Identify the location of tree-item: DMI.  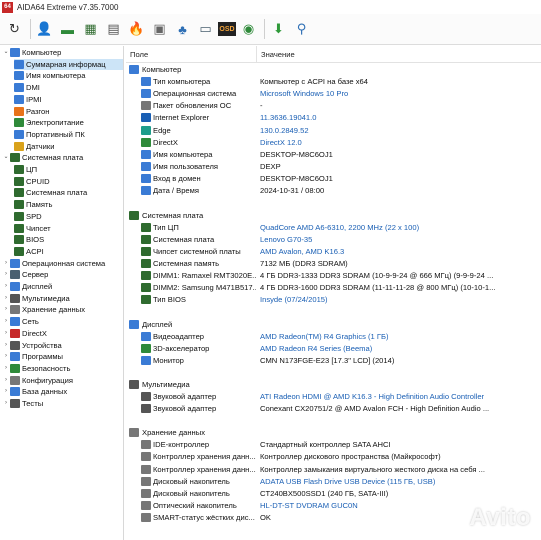
(68, 87).